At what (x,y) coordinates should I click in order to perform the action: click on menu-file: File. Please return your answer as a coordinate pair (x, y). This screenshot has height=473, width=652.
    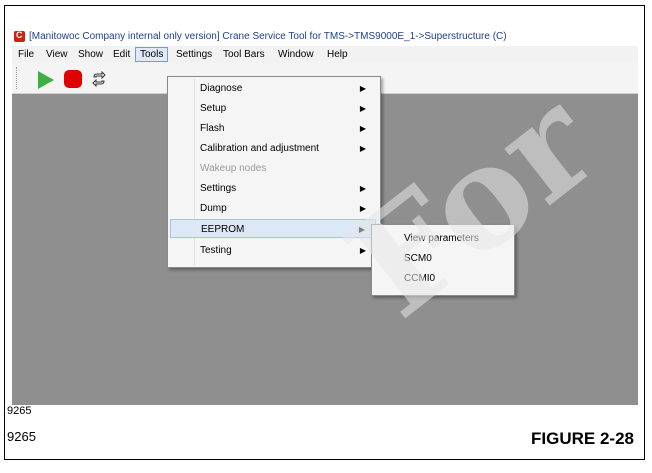
    Looking at the image, I should click on (26, 54).